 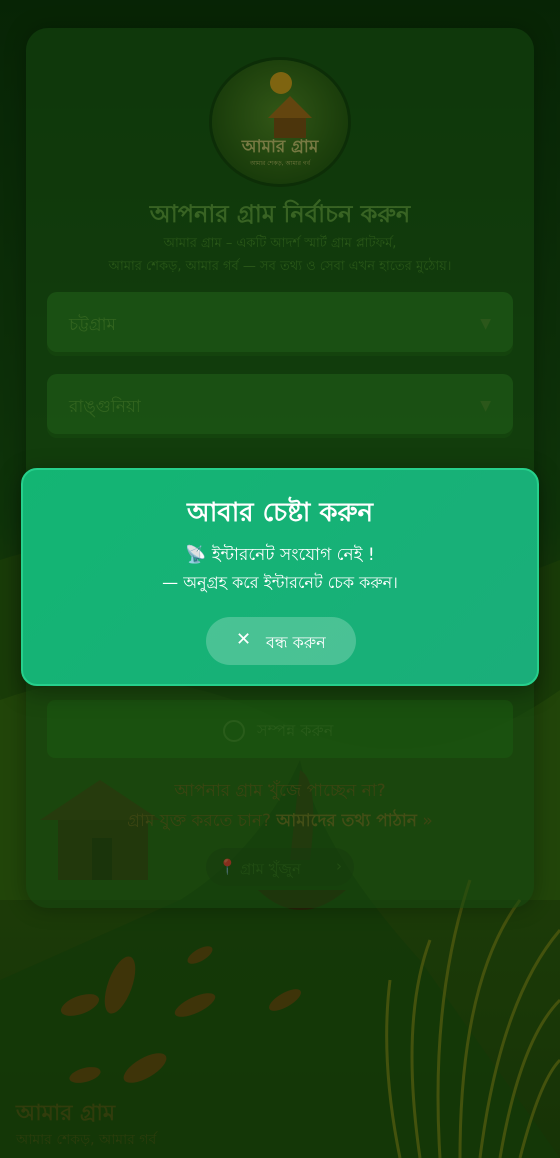 I want to click on close-button: ✕ বন্ধ করুন, so click(x=281, y=641).